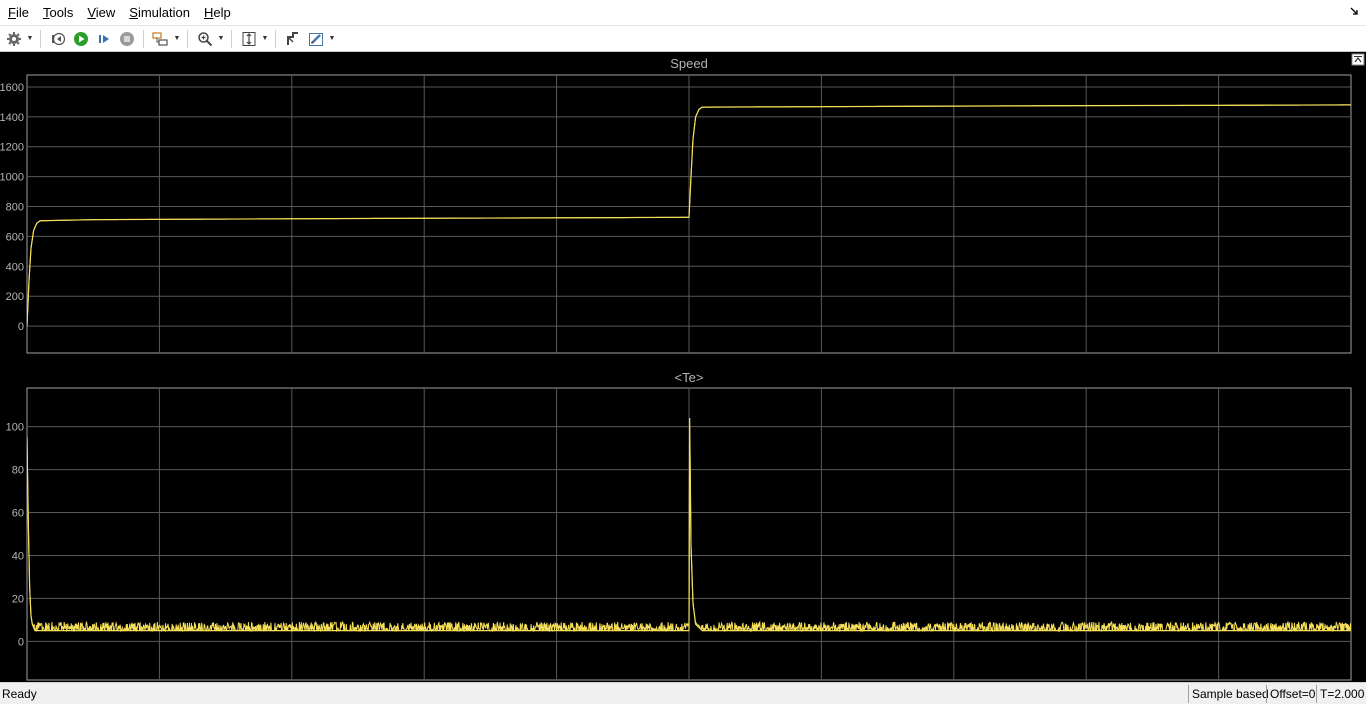 This screenshot has height=704, width=1366. I want to click on plot-title: <Te>, so click(689, 377).